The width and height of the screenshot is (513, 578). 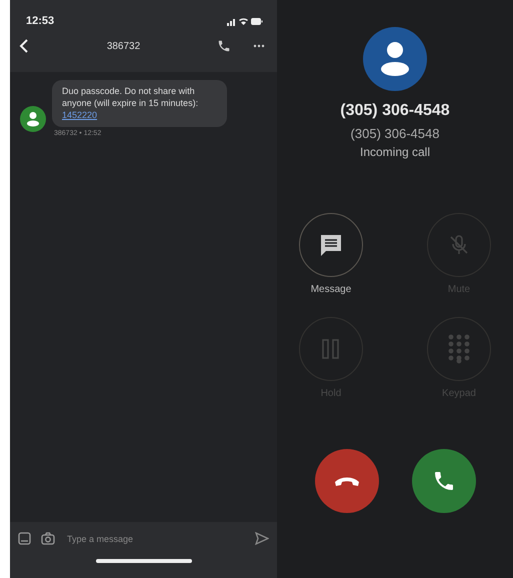 I want to click on message-icon, so click(x=331, y=245).